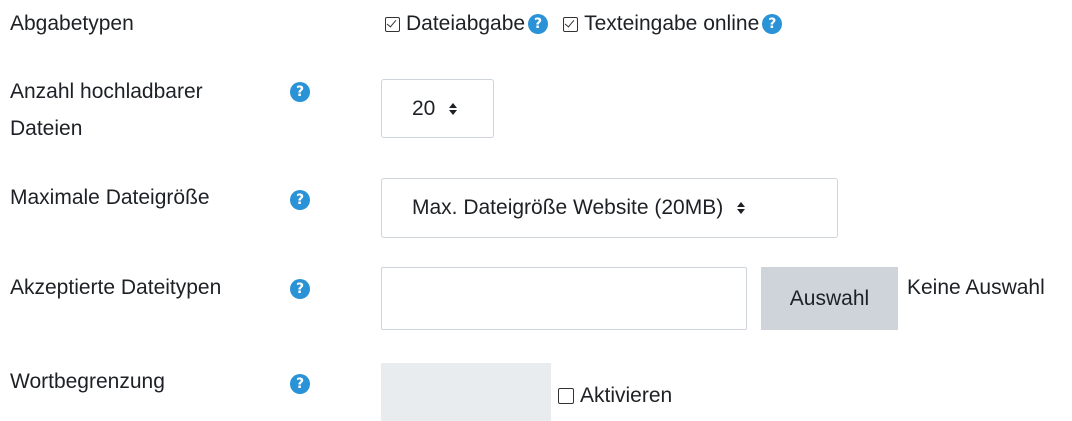 This screenshot has width=1072, height=421. Describe the element at coordinates (424, 108) in the screenshot. I see `anzahl-dateien-value: 20` at that location.